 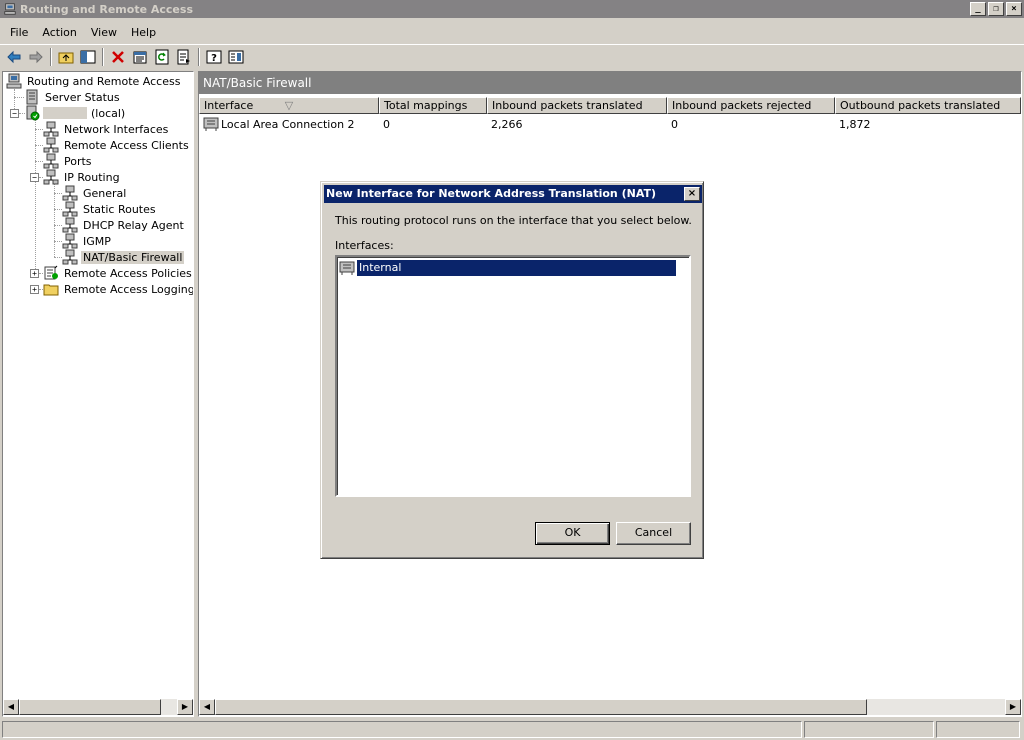 I want to click on properties-icon, so click(x=140, y=57).